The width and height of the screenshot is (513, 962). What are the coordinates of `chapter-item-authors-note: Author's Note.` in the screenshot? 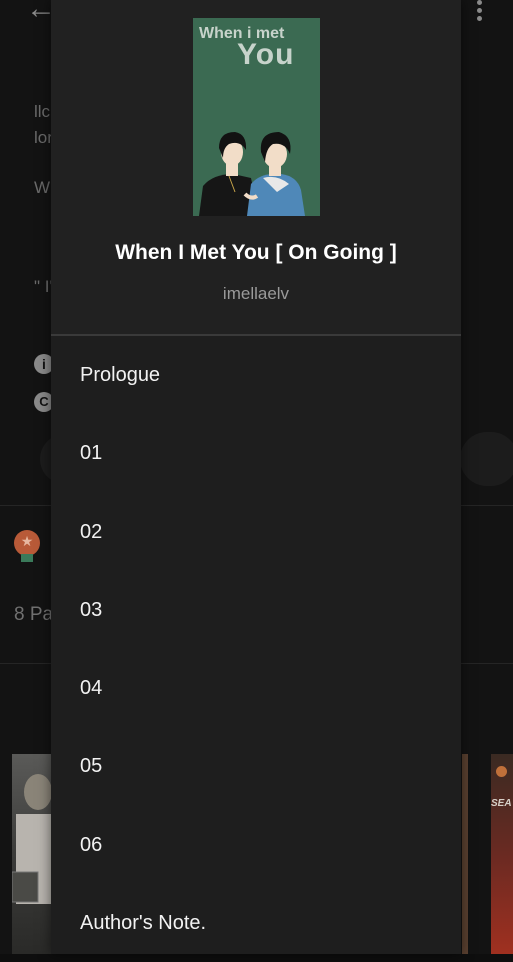 It's located at (256, 923).